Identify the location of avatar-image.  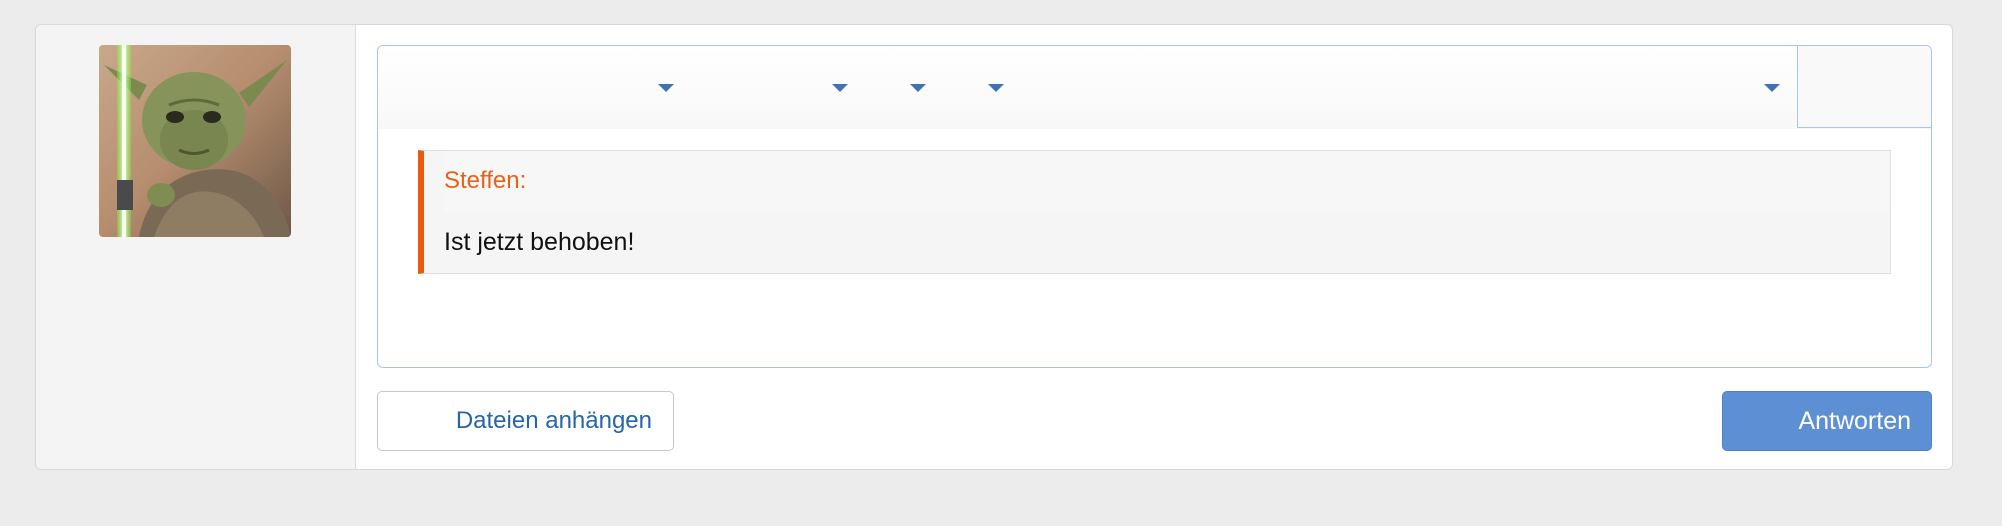
(195, 141).